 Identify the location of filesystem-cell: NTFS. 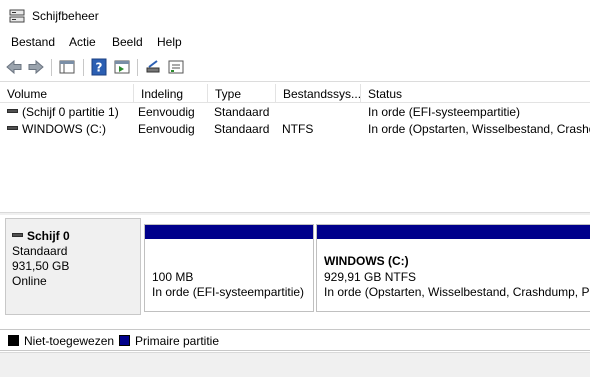
(298, 129).